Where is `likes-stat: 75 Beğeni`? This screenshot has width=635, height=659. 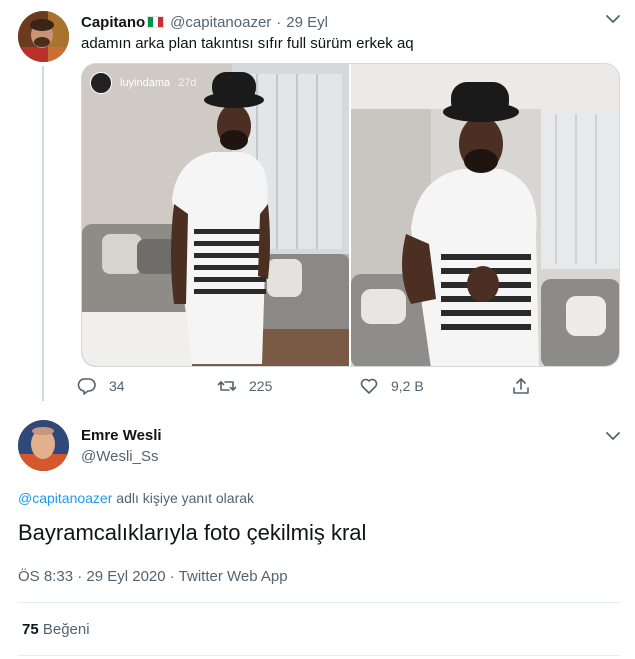
likes-stat: 75 Beğeni is located at coordinates (56, 629).